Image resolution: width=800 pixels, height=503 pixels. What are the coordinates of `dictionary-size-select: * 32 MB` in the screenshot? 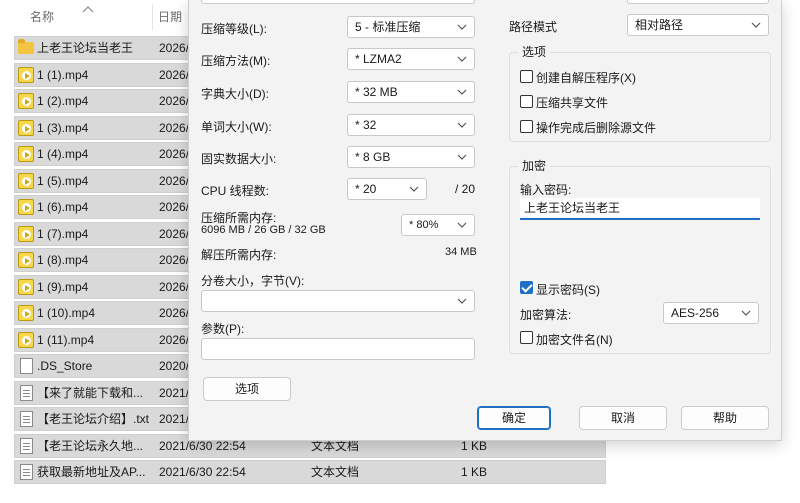 It's located at (411, 92).